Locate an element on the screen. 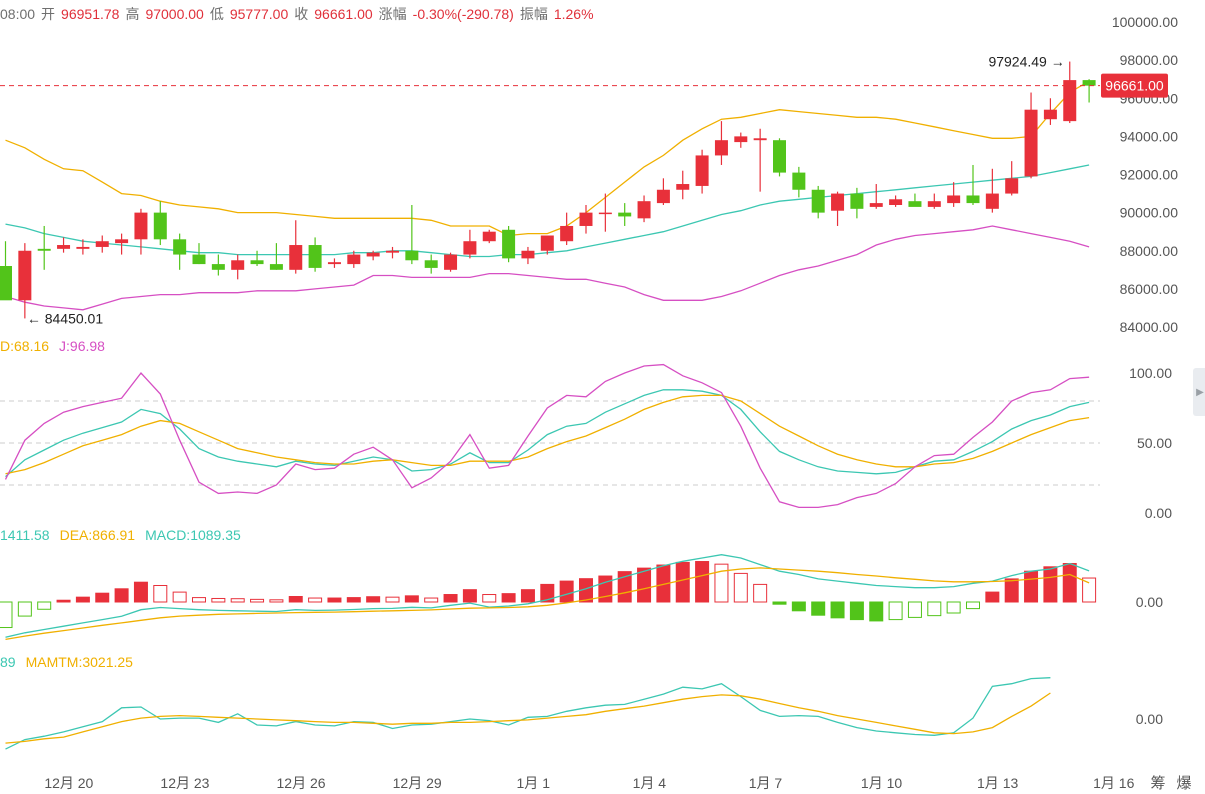  chevron-right-icon: ▶ is located at coordinates (1200, 392).